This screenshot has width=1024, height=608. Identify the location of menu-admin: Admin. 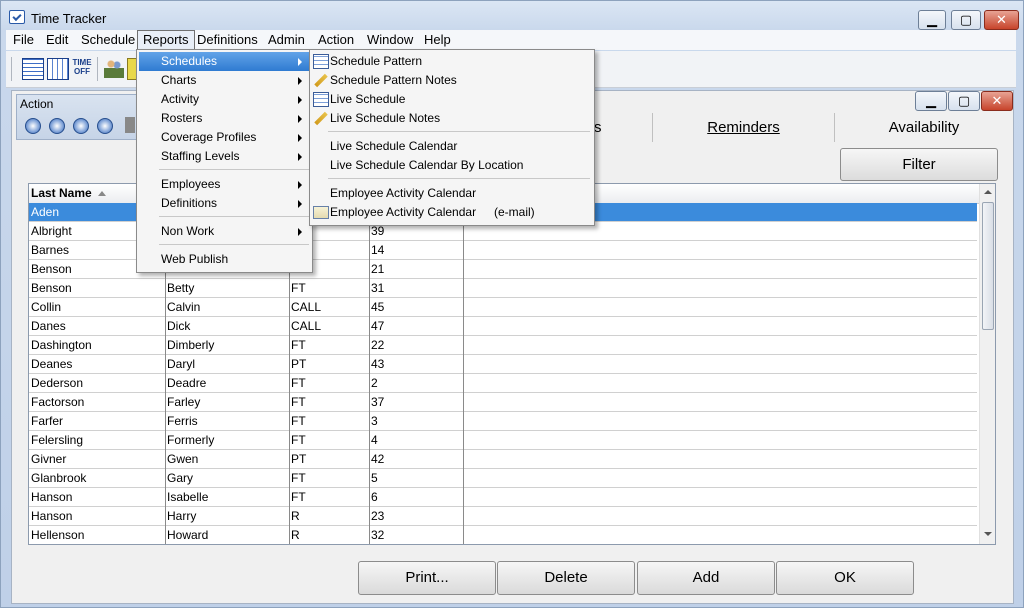
(286, 39).